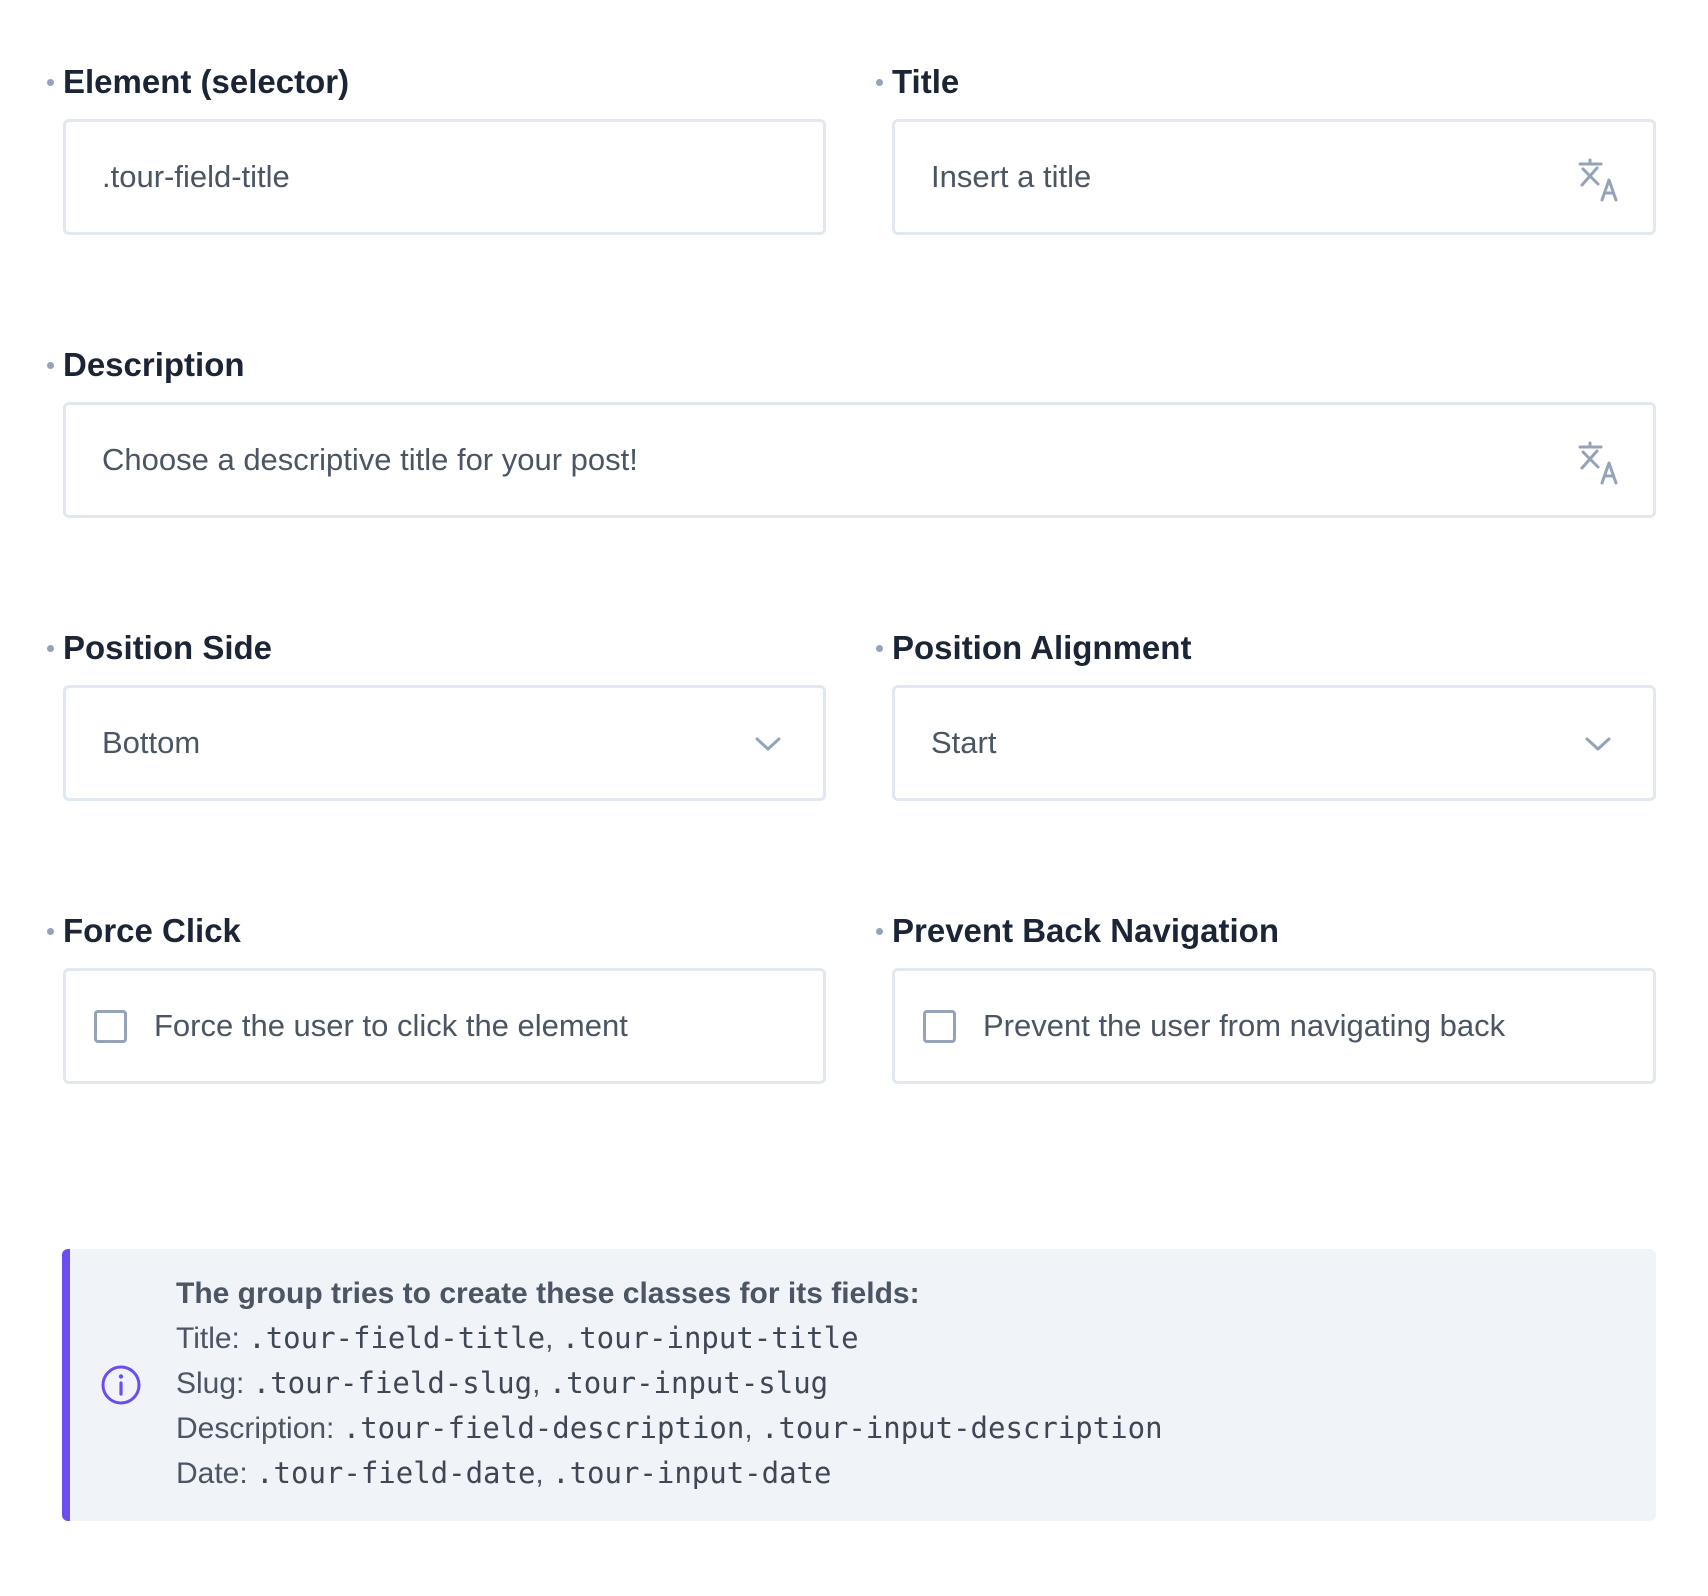 The height and width of the screenshot is (1596, 1708). I want to click on position-side-field: Position Side Bottom, so click(436, 717).